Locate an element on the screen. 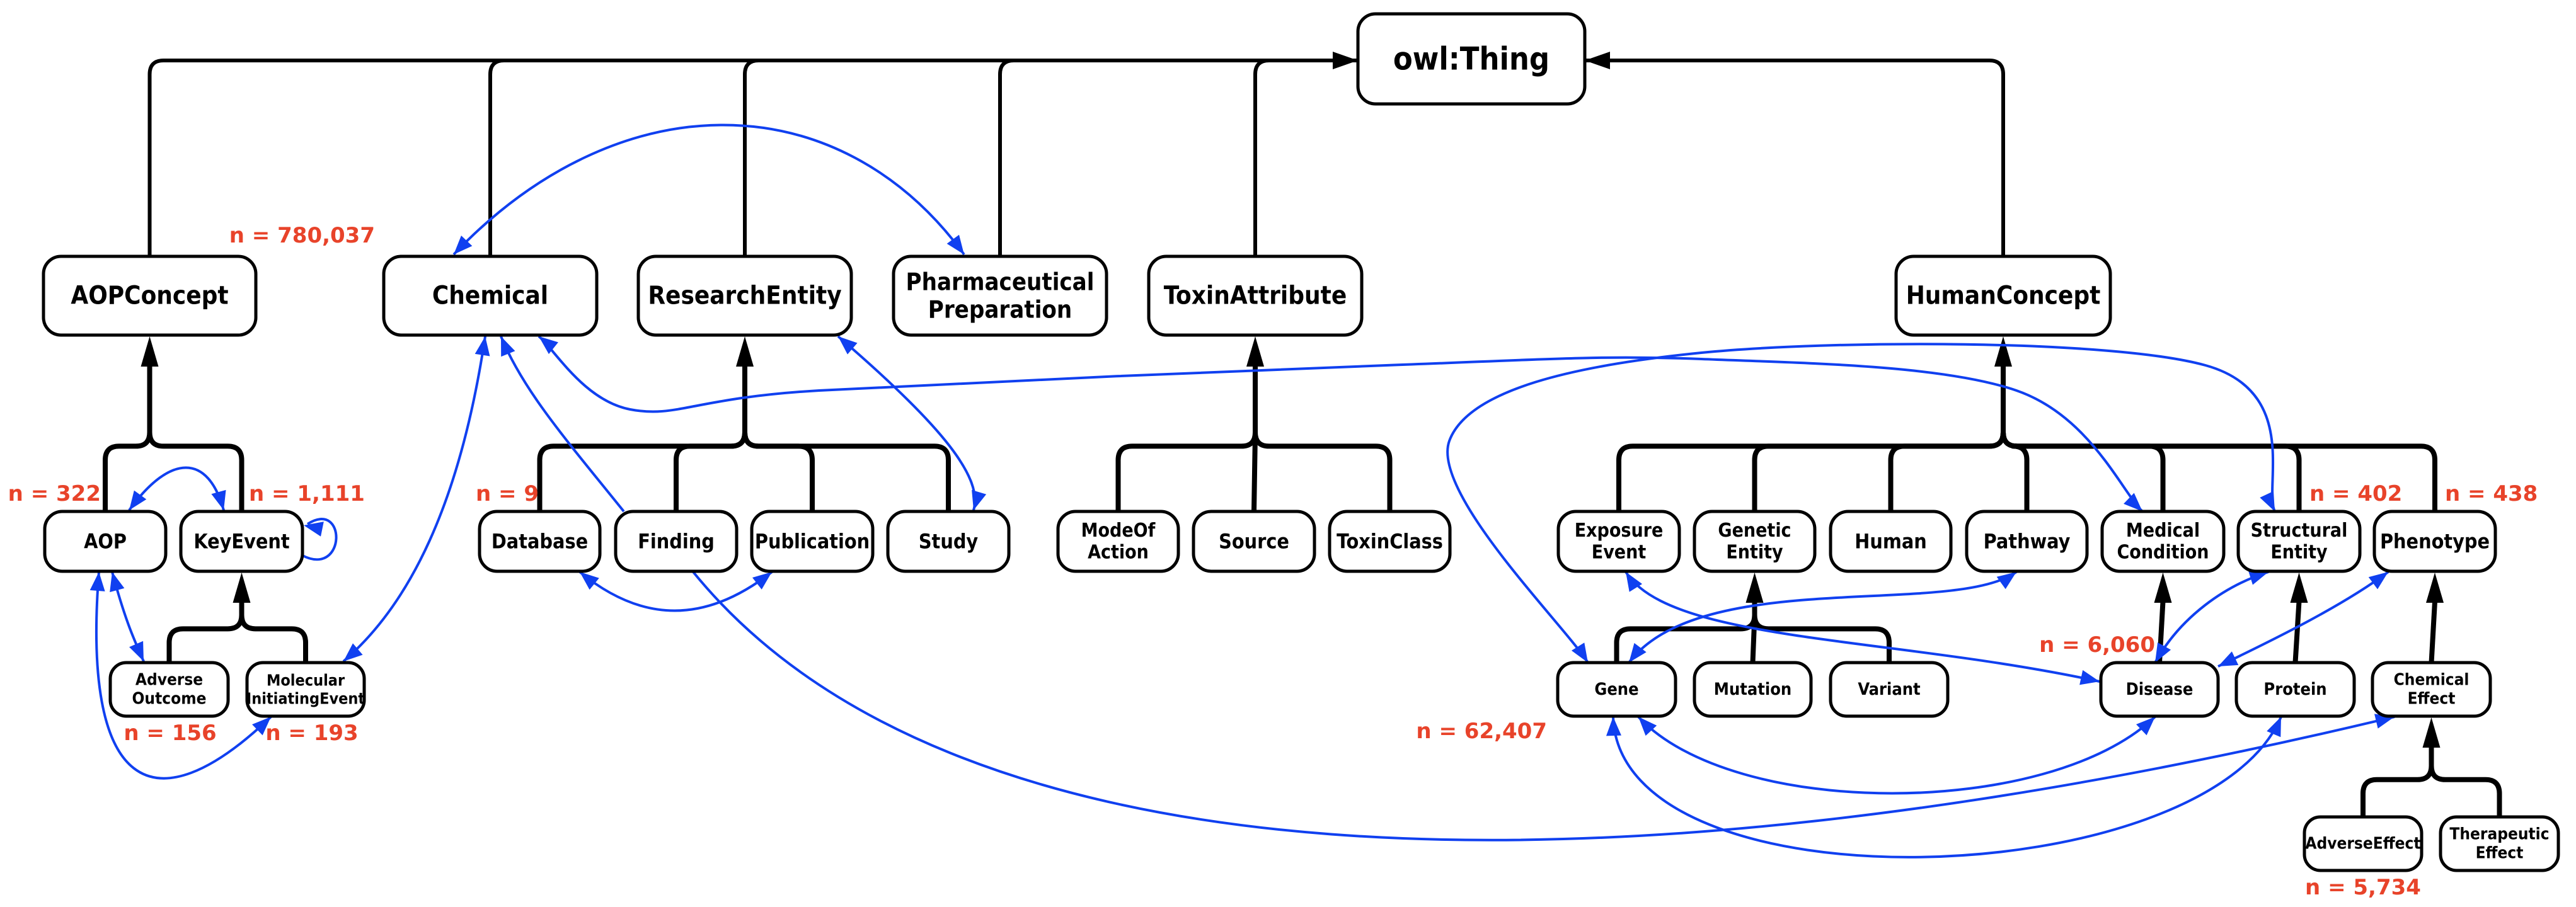  node-key-event: KeyEvent is located at coordinates (241, 541).